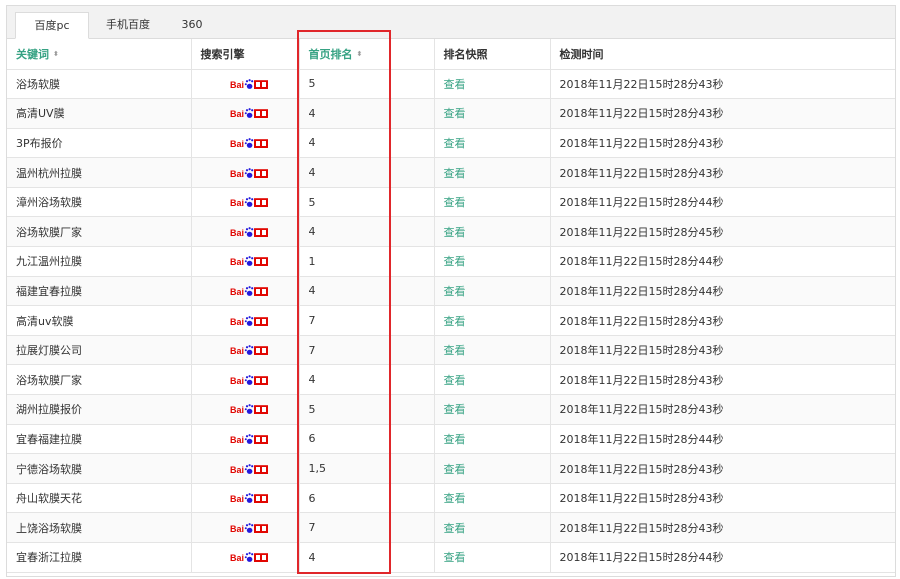  I want to click on column-header-rank: 首页排名 ⬍, so click(367, 54).